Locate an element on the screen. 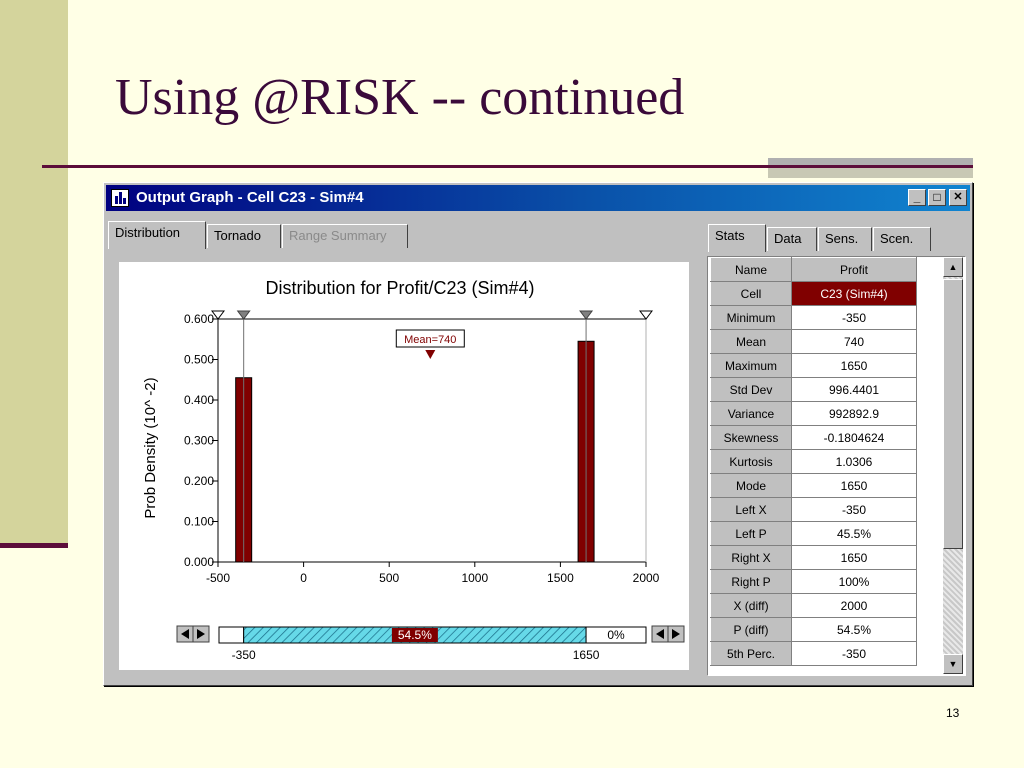  stats-row-label: Left P is located at coordinates (751, 533).